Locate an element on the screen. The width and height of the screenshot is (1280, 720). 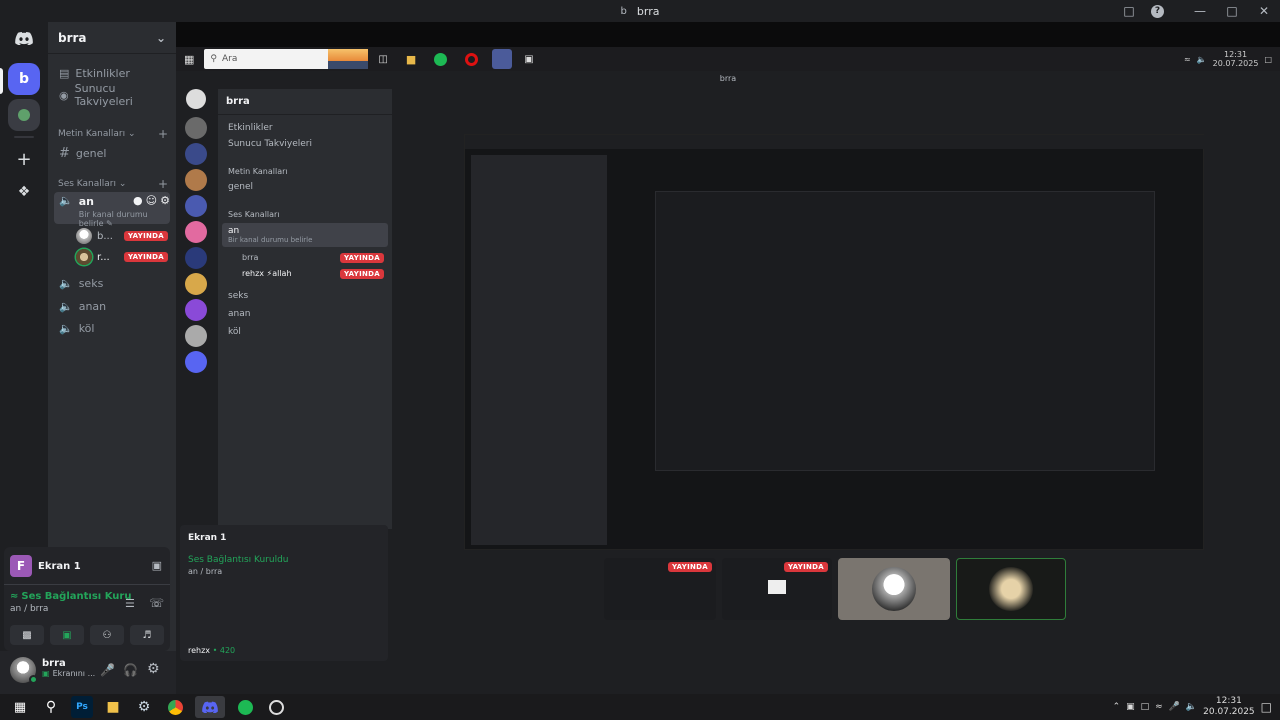
network-icon: ▣ is located at coordinates (1130, 707).